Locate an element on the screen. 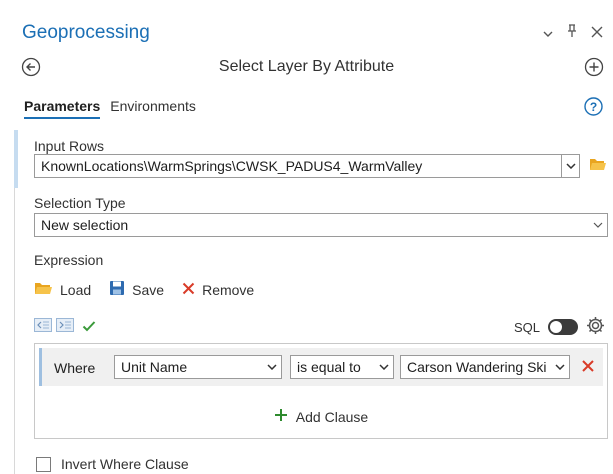 This screenshot has width=613, height=474. selection-type-dropdown: New selection is located at coordinates (321, 225).